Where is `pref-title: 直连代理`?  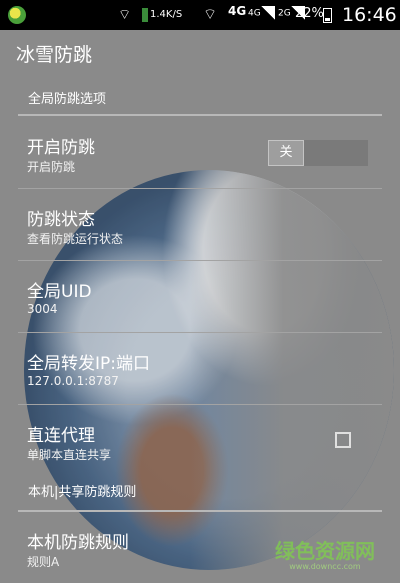
pref-title: 直连代理 is located at coordinates (61, 436).